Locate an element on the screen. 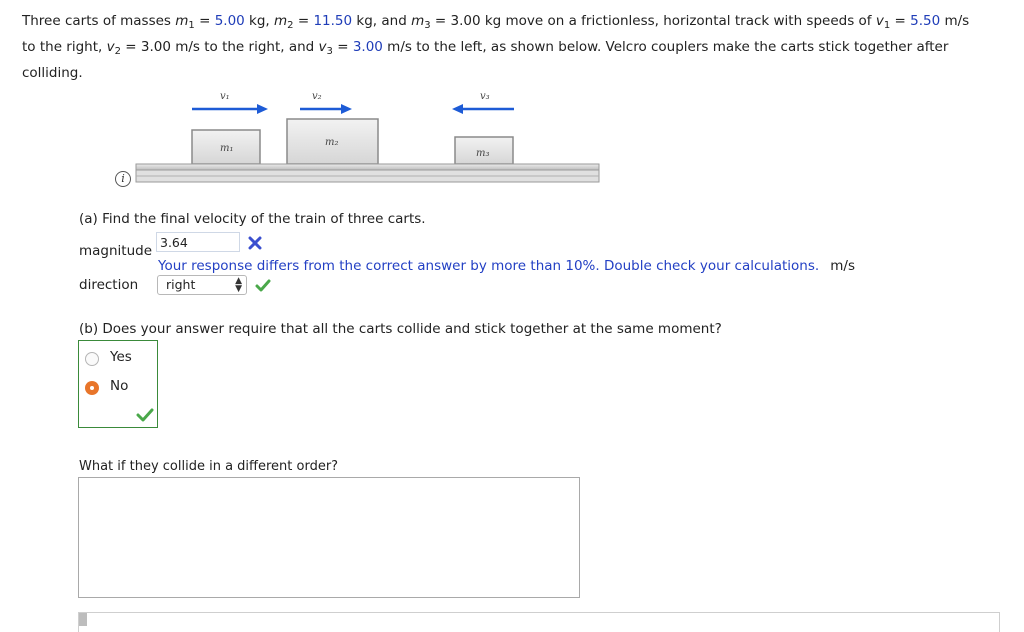  v2-arrow-icon is located at coordinates (326, 109).